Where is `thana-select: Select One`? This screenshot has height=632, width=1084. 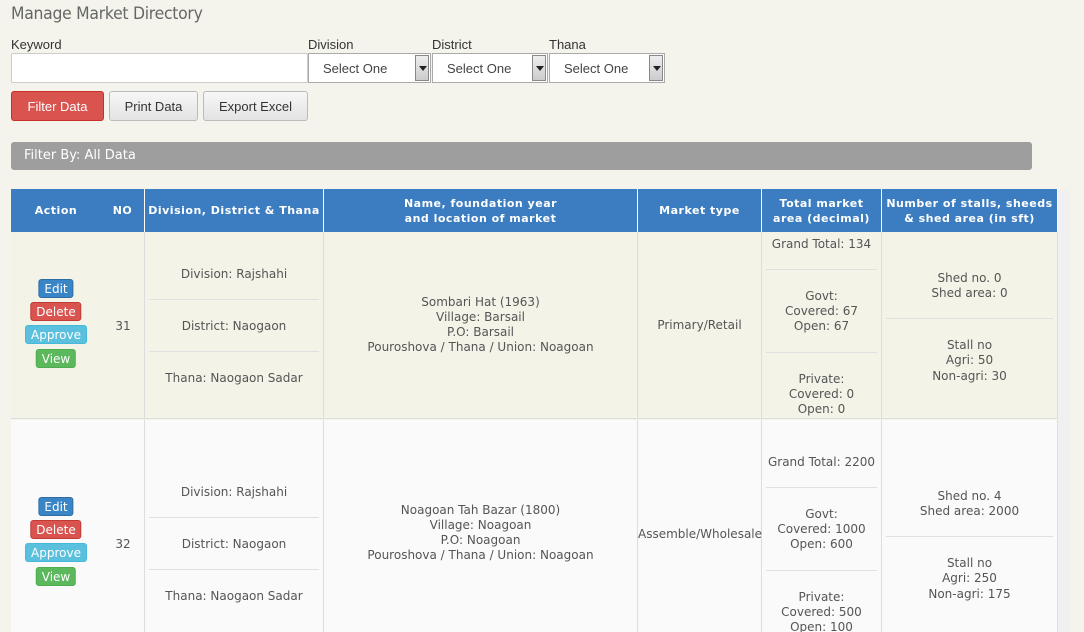
thana-select: Select One is located at coordinates (607, 68).